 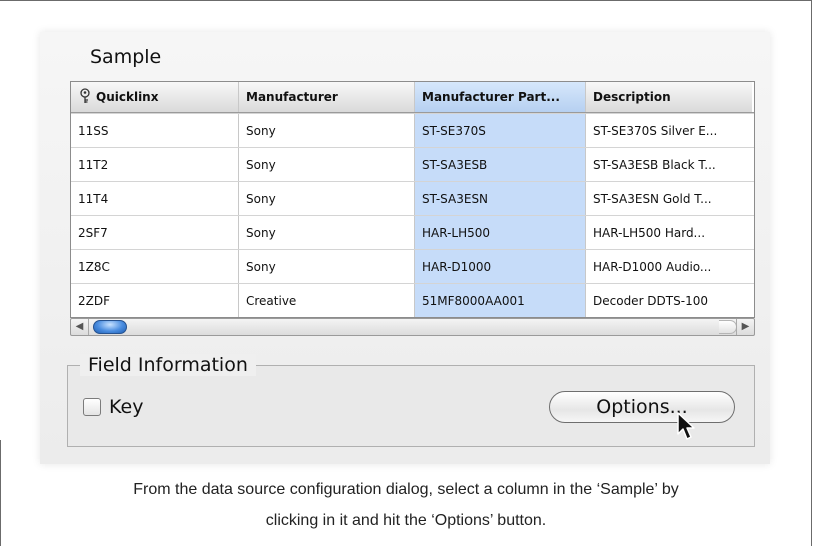 What do you see at coordinates (500, 164) in the screenshot?
I see `table-cell: ST-SA3ESB` at bounding box center [500, 164].